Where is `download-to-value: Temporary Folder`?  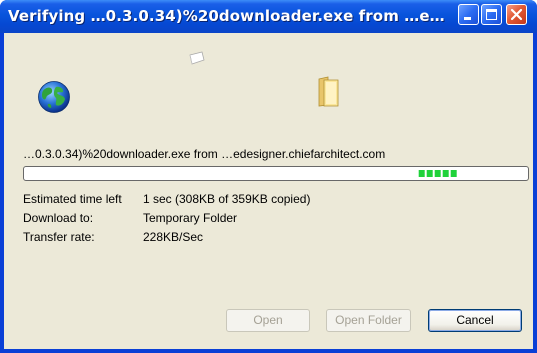
download-to-value: Temporary Folder is located at coordinates (190, 218).